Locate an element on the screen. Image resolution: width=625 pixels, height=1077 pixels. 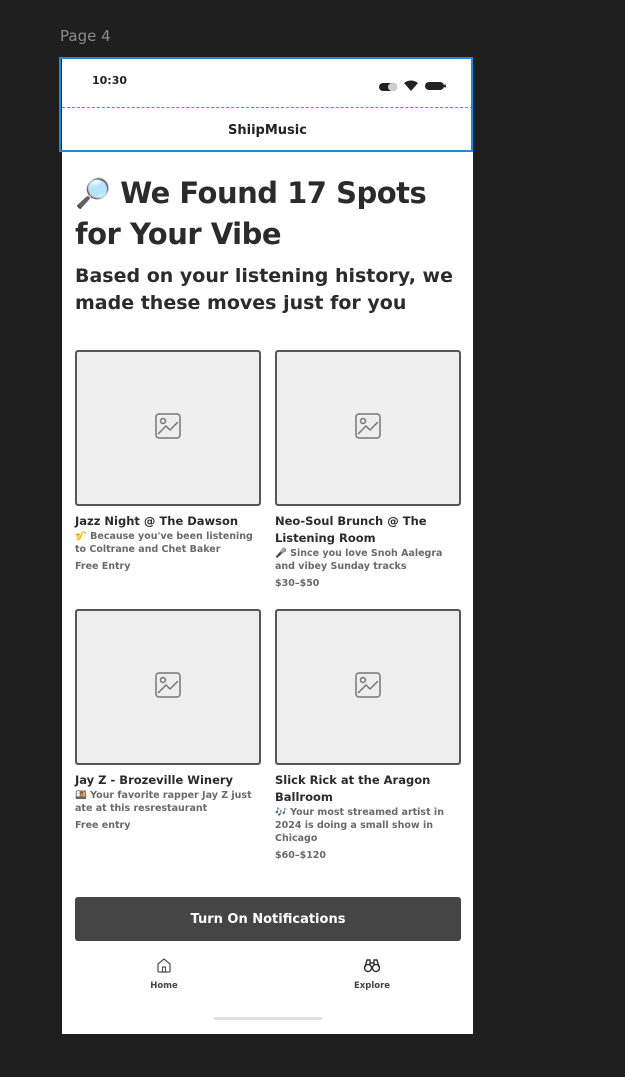
event-price: Free Entry is located at coordinates (103, 566).